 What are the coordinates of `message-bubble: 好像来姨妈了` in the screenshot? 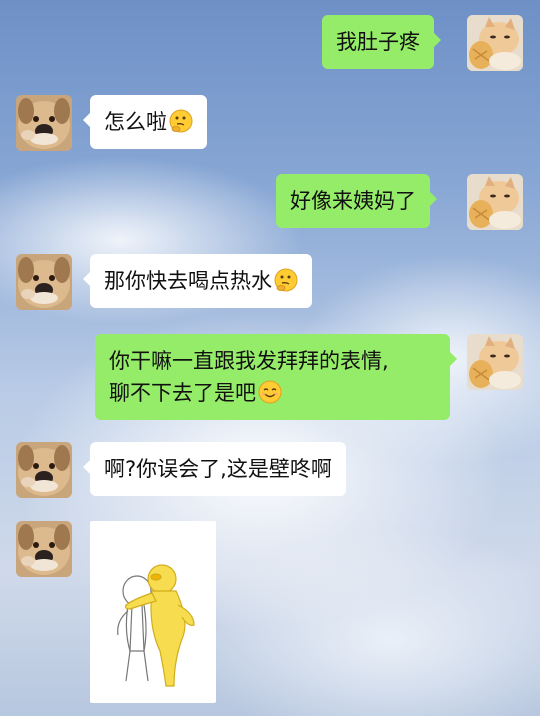 It's located at (356, 201).